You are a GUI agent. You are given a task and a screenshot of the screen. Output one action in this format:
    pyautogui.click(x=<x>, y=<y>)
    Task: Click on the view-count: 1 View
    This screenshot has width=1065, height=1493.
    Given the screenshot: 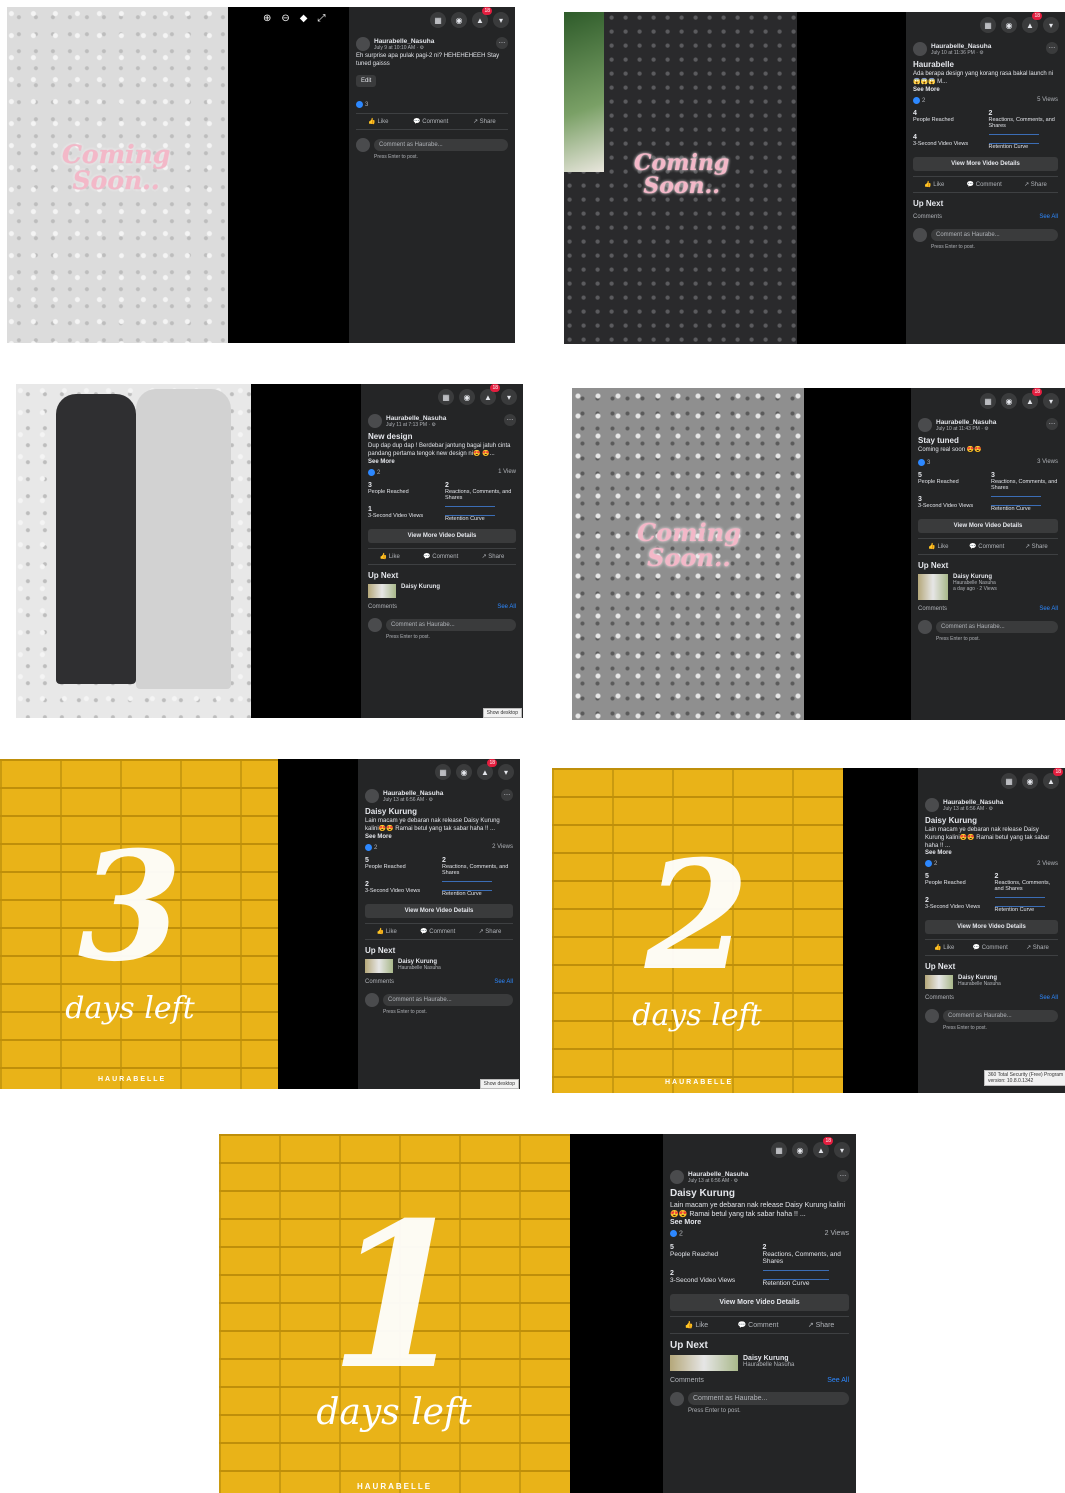 What is the action you would take?
    pyautogui.click(x=507, y=472)
    